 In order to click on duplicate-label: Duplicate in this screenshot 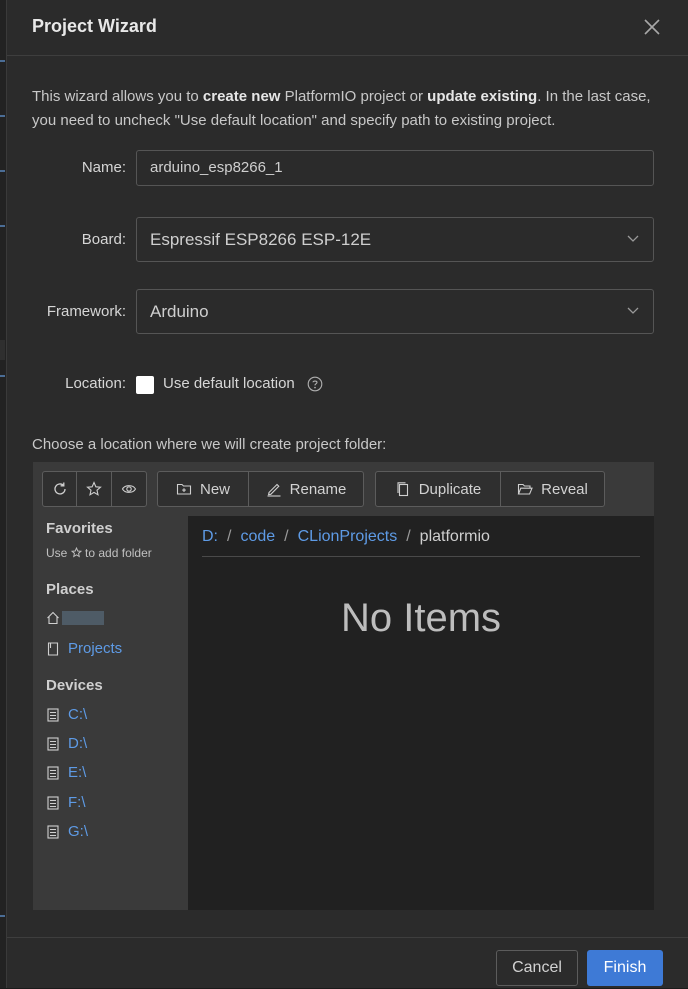, I will do `click(450, 489)`.